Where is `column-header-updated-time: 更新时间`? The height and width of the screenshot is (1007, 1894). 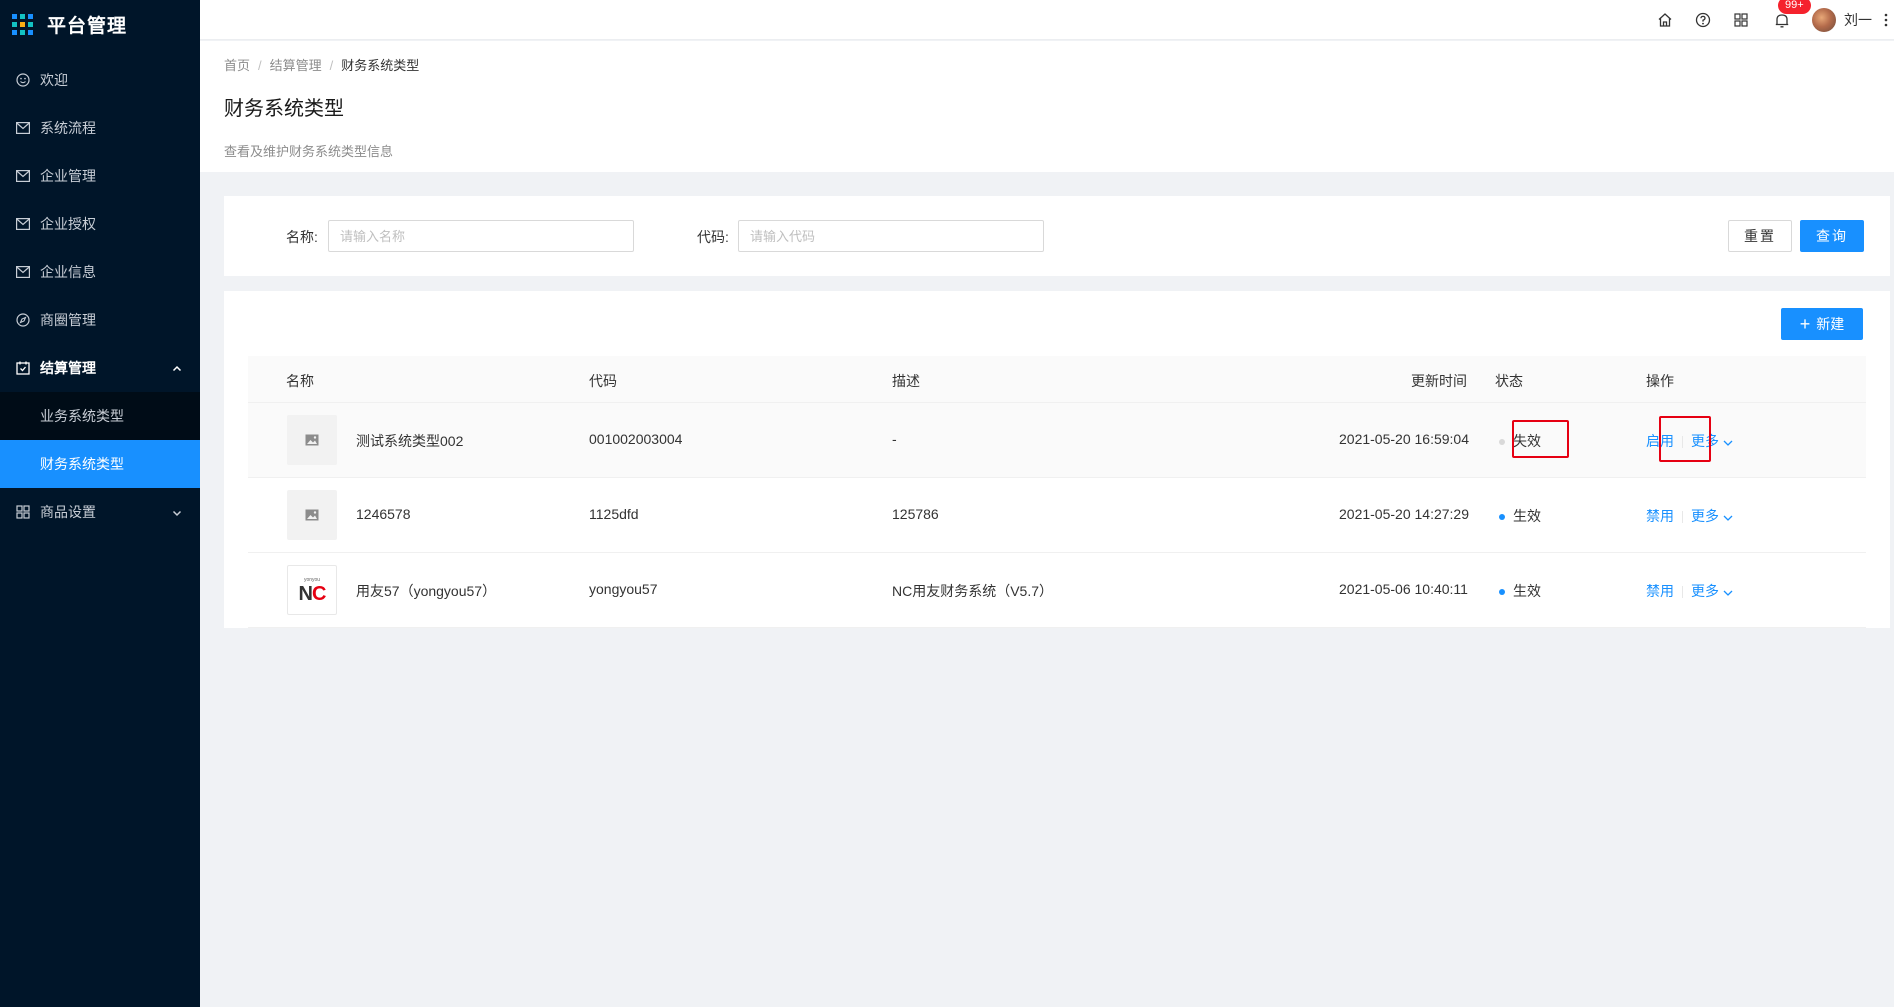
column-header-updated-time: 更新时间 is located at coordinates (1439, 381).